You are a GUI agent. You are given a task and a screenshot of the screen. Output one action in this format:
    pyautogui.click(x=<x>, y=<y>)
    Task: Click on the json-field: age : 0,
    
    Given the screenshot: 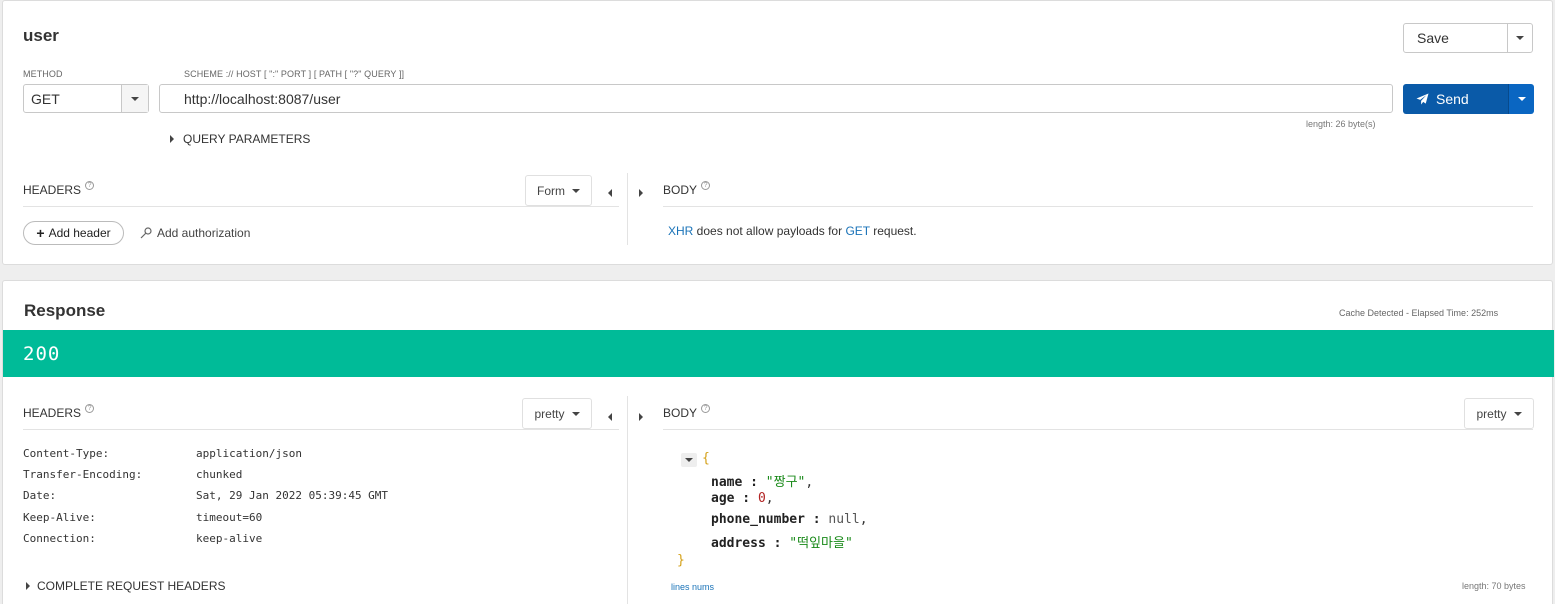 What is the action you would take?
    pyautogui.click(x=742, y=498)
    